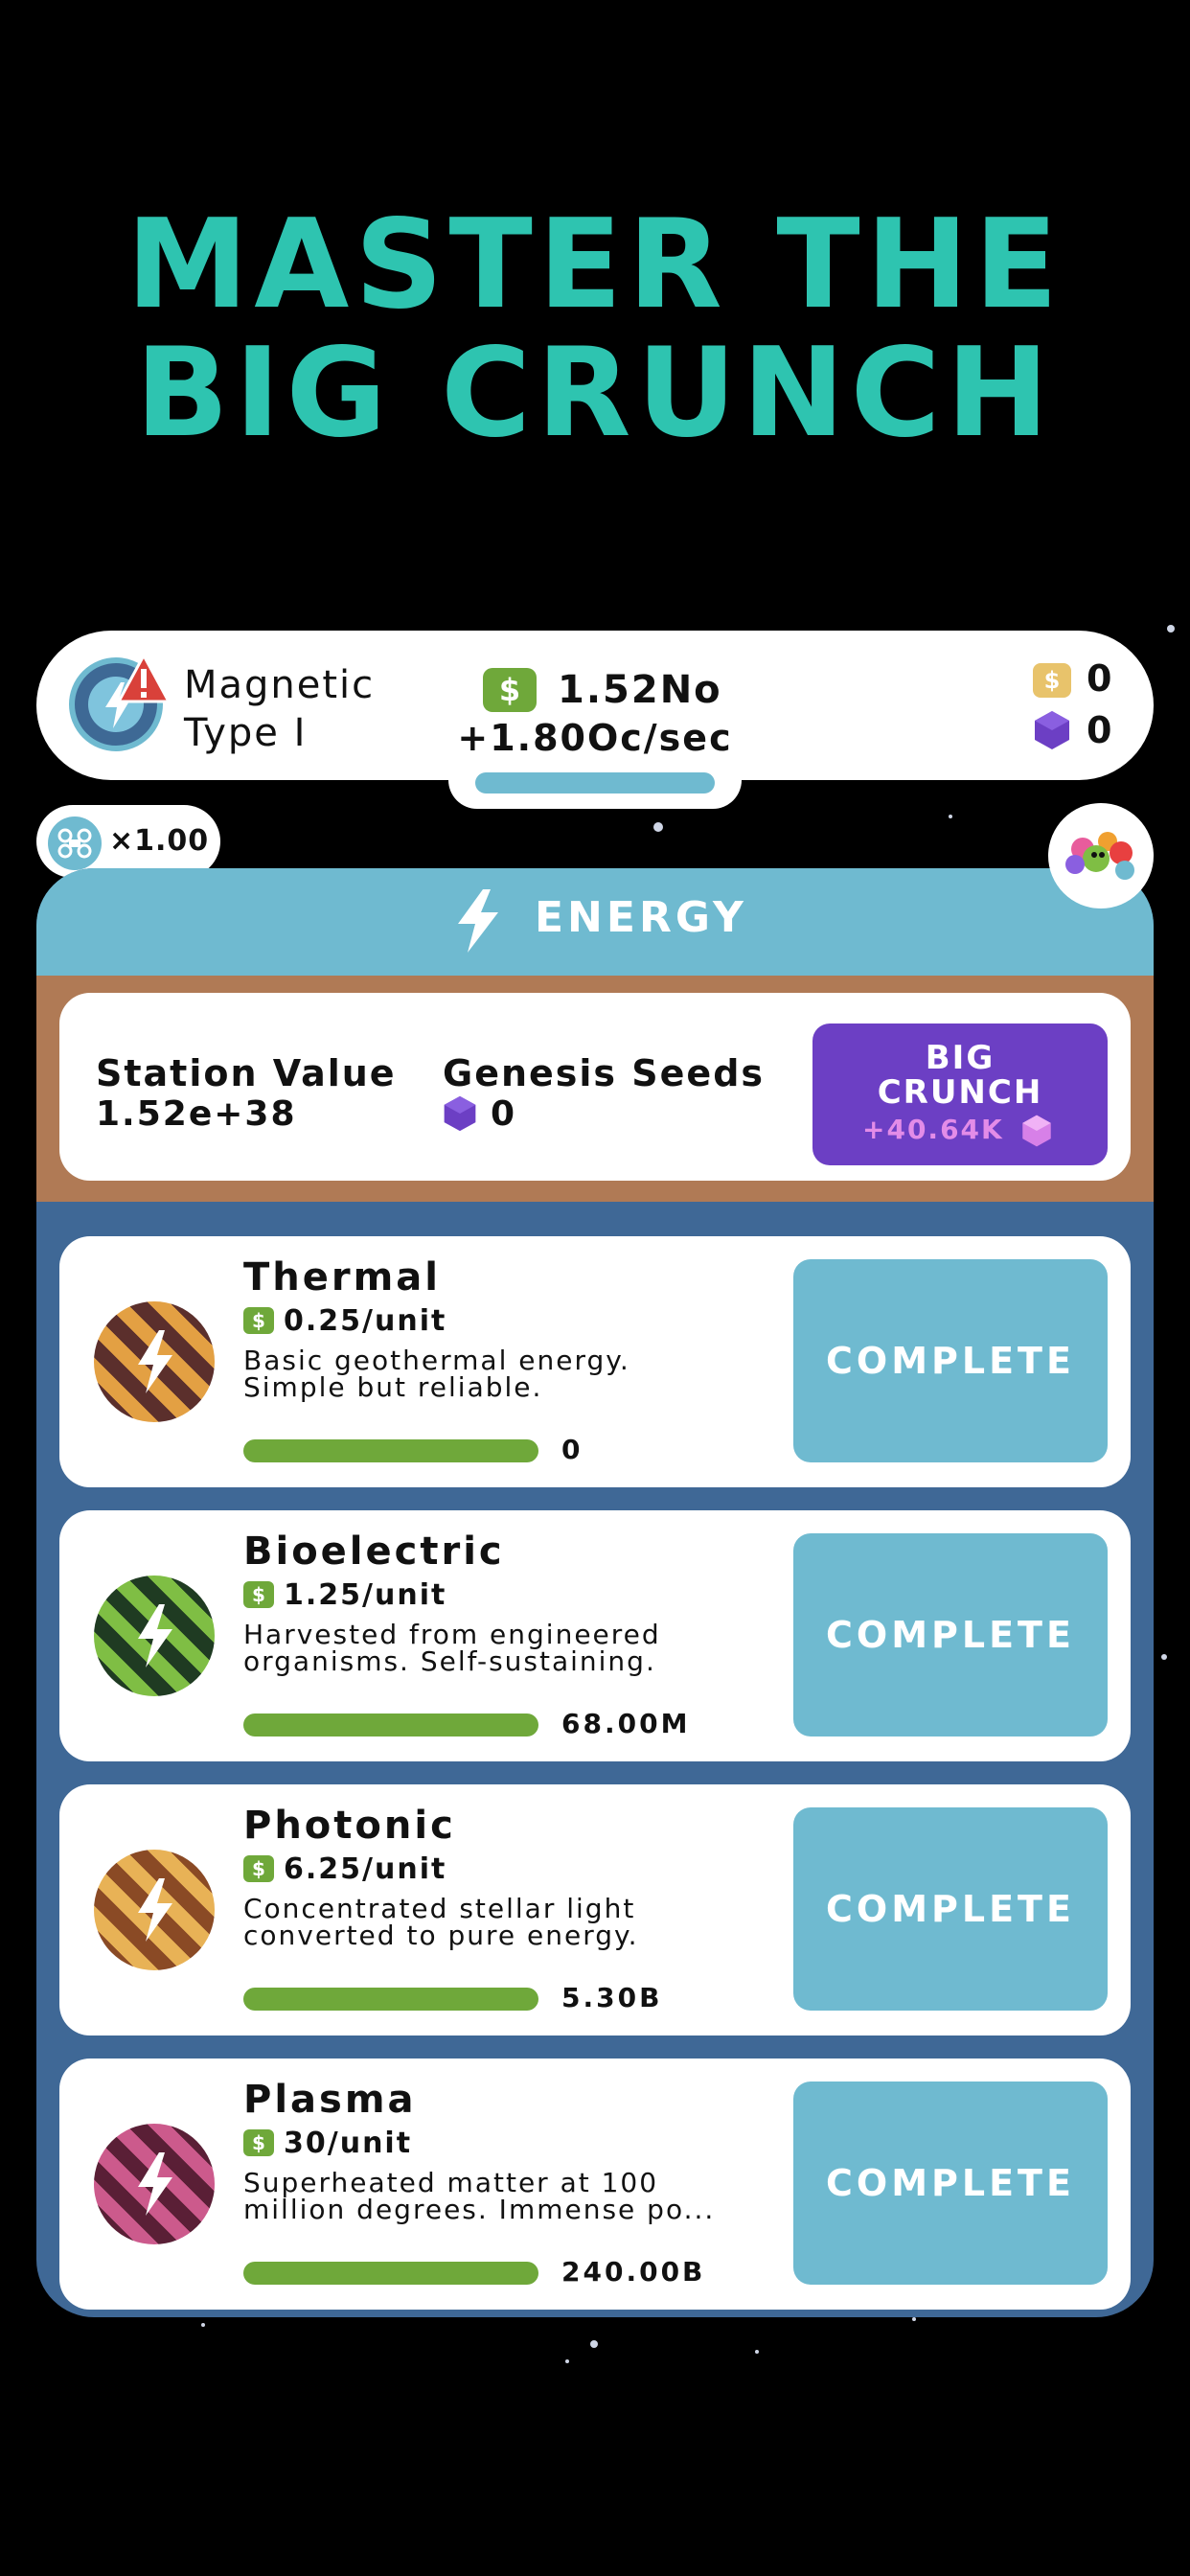 The width and height of the screenshot is (1190, 2576). What do you see at coordinates (595, 783) in the screenshot?
I see `income-progress-bar` at bounding box center [595, 783].